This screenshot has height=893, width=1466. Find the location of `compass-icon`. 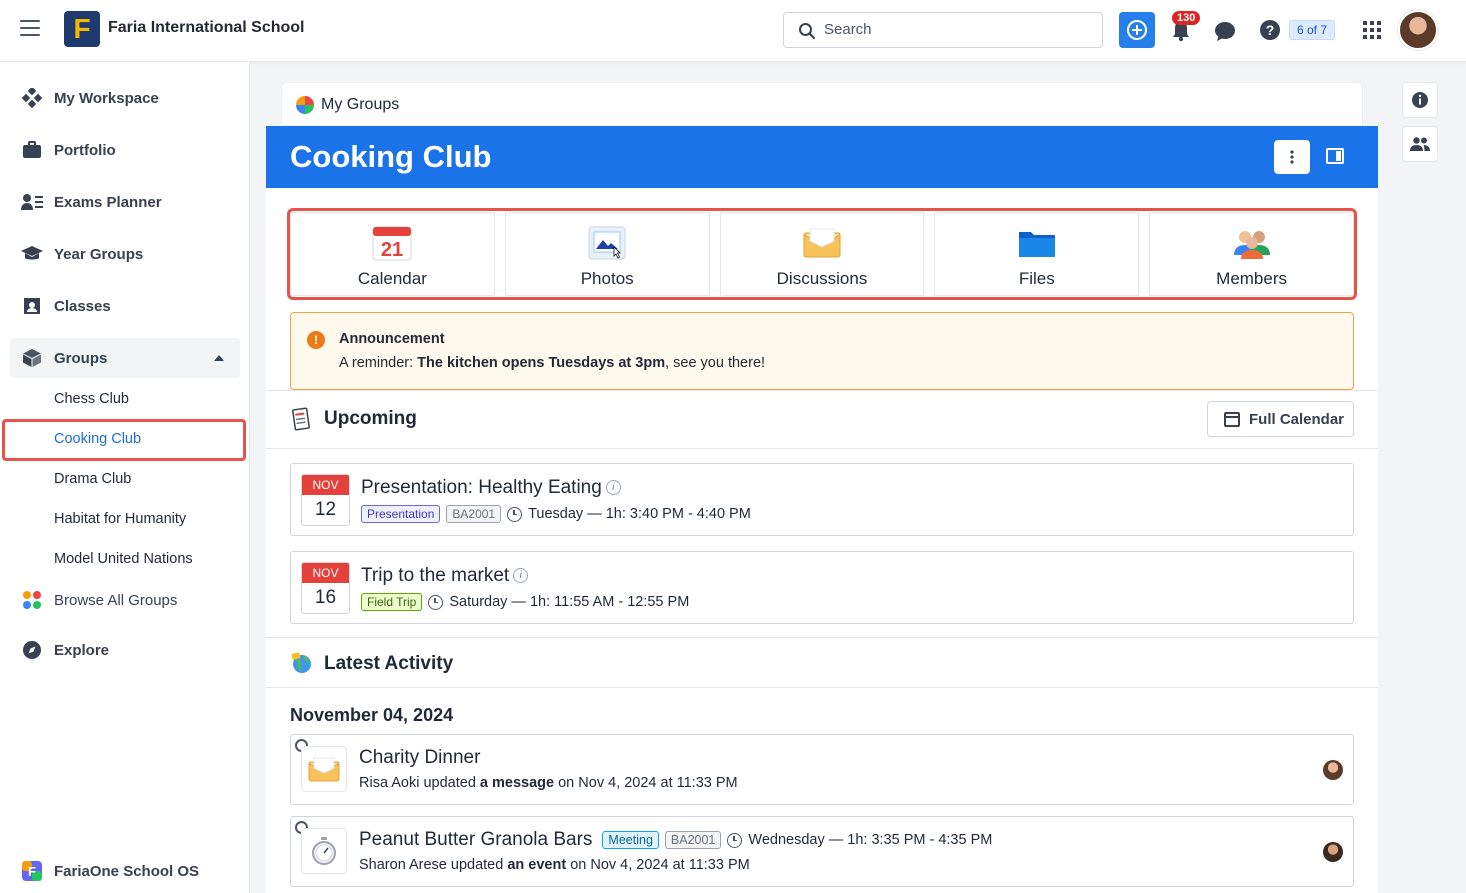

compass-icon is located at coordinates (32, 650).